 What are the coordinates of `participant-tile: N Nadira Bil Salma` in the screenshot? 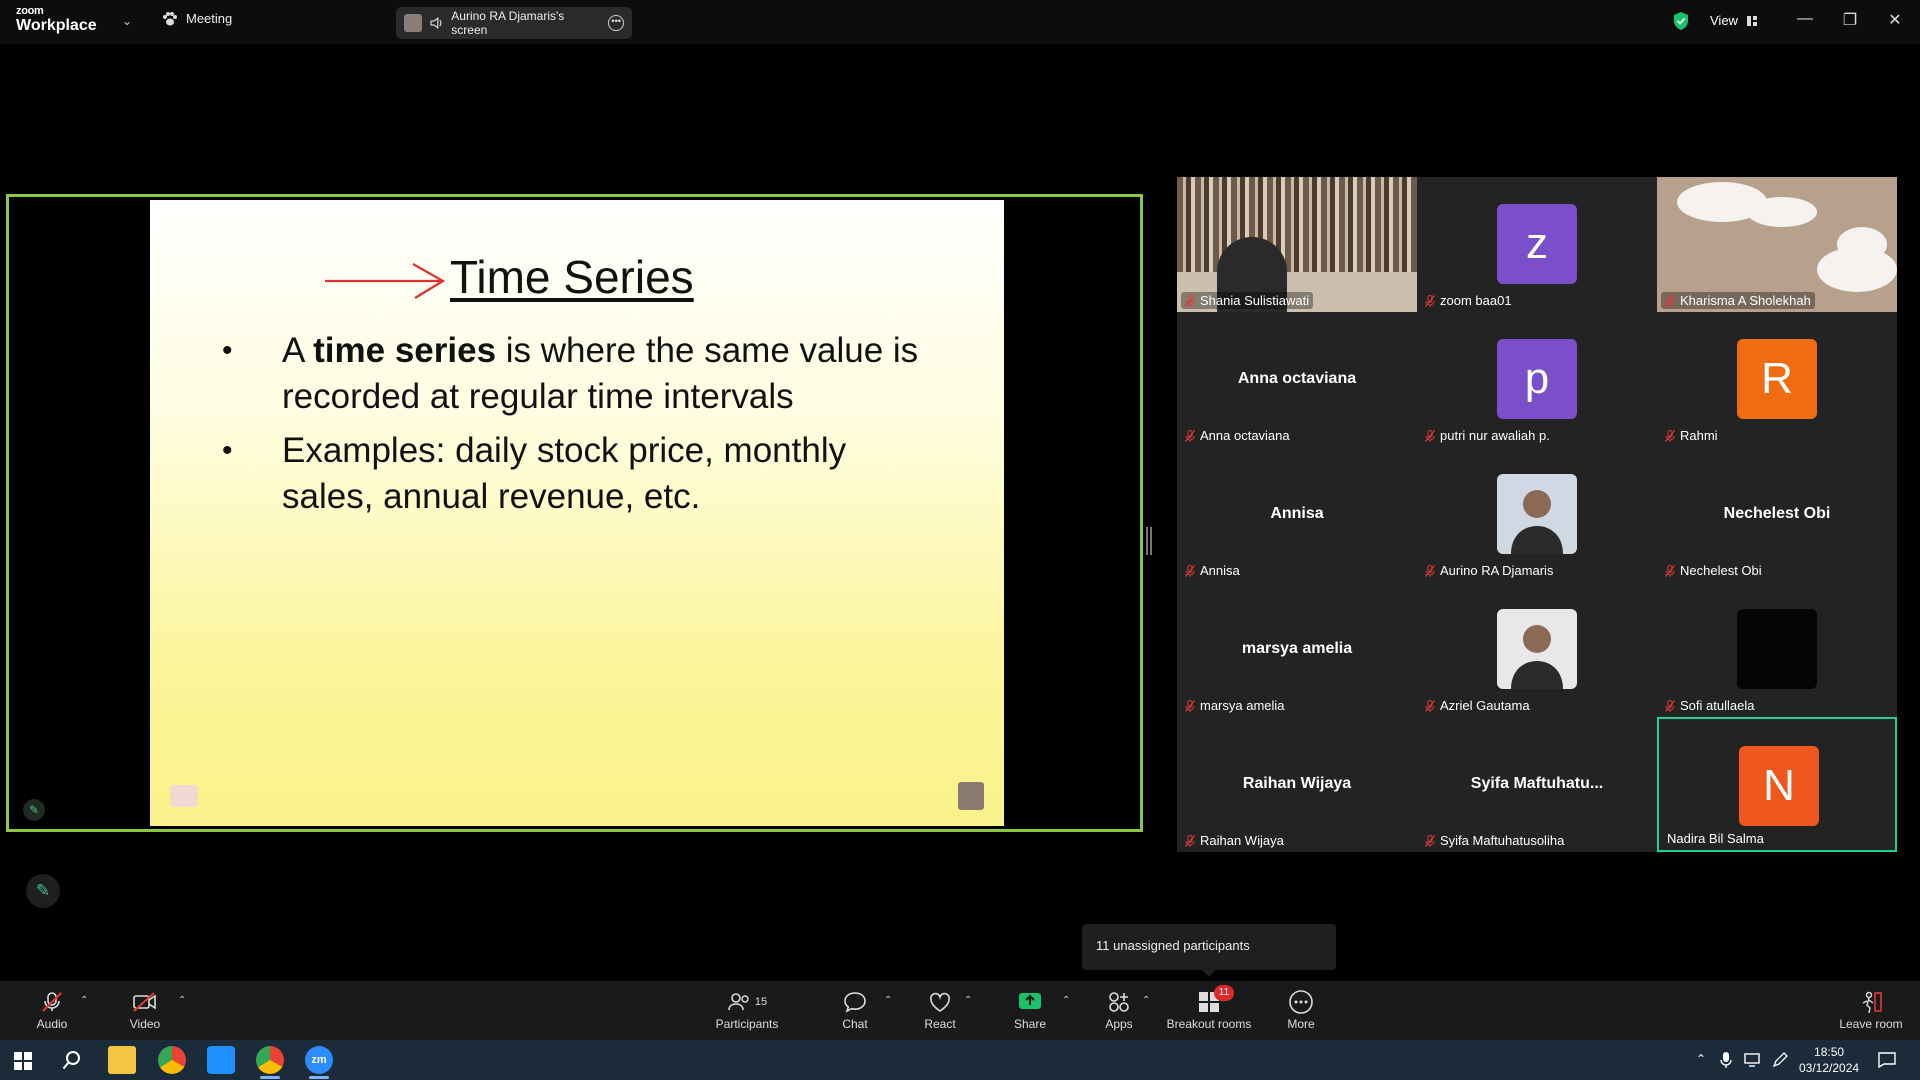 It's located at (1777, 784).